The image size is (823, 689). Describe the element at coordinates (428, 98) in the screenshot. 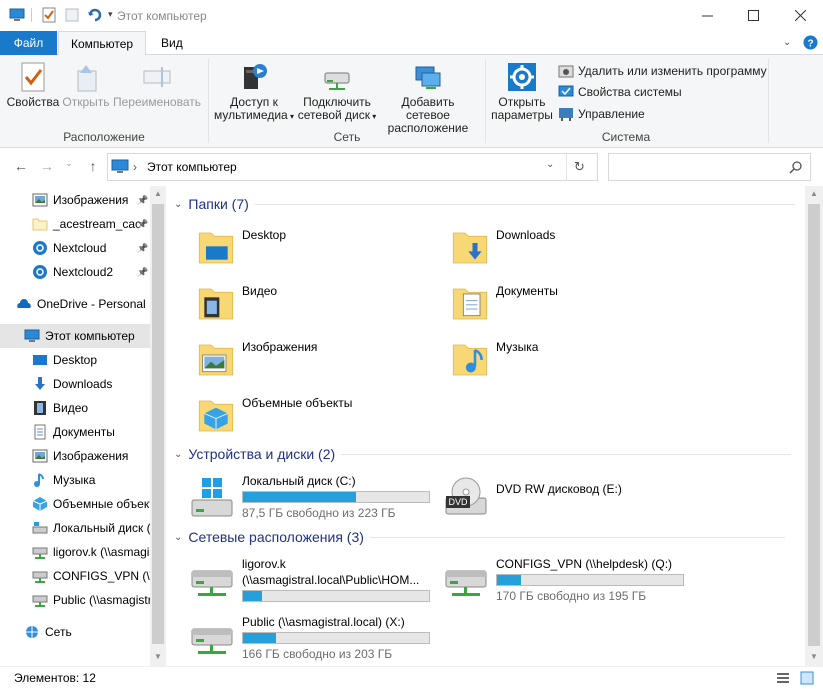

I see `add-network-location-button: Добавить сетевое расположение` at that location.